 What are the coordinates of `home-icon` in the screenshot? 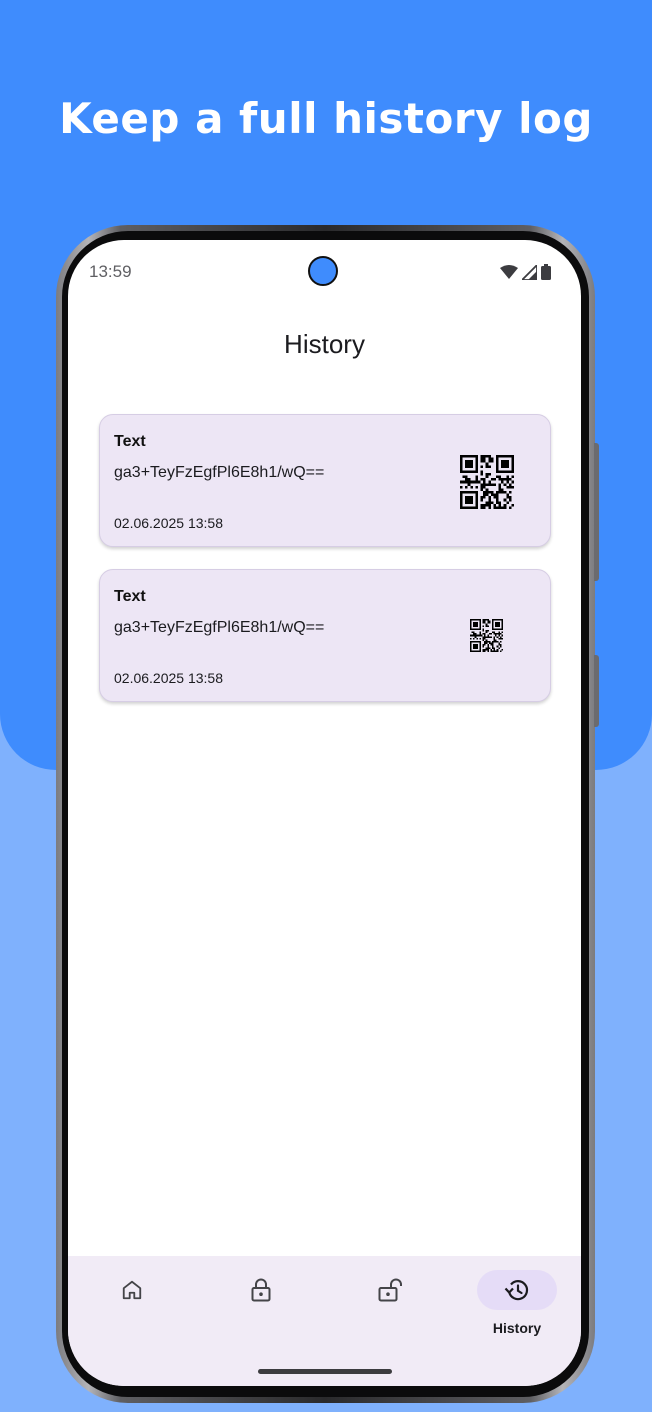 It's located at (132, 1290).